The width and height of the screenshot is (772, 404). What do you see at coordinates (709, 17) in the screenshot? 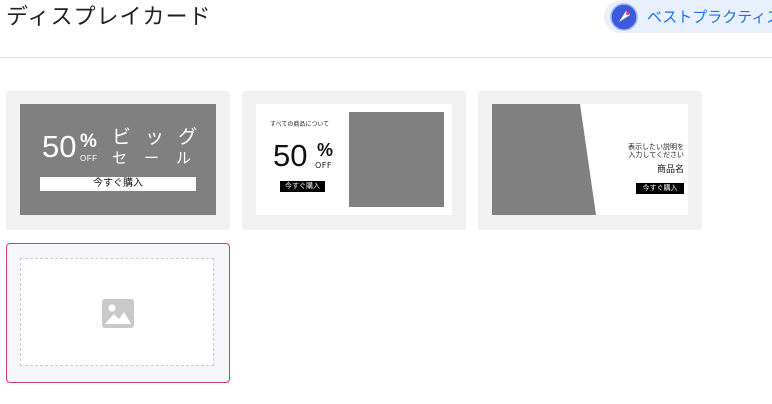
I see `best-practices-label: ベストプラクティス` at bounding box center [709, 17].